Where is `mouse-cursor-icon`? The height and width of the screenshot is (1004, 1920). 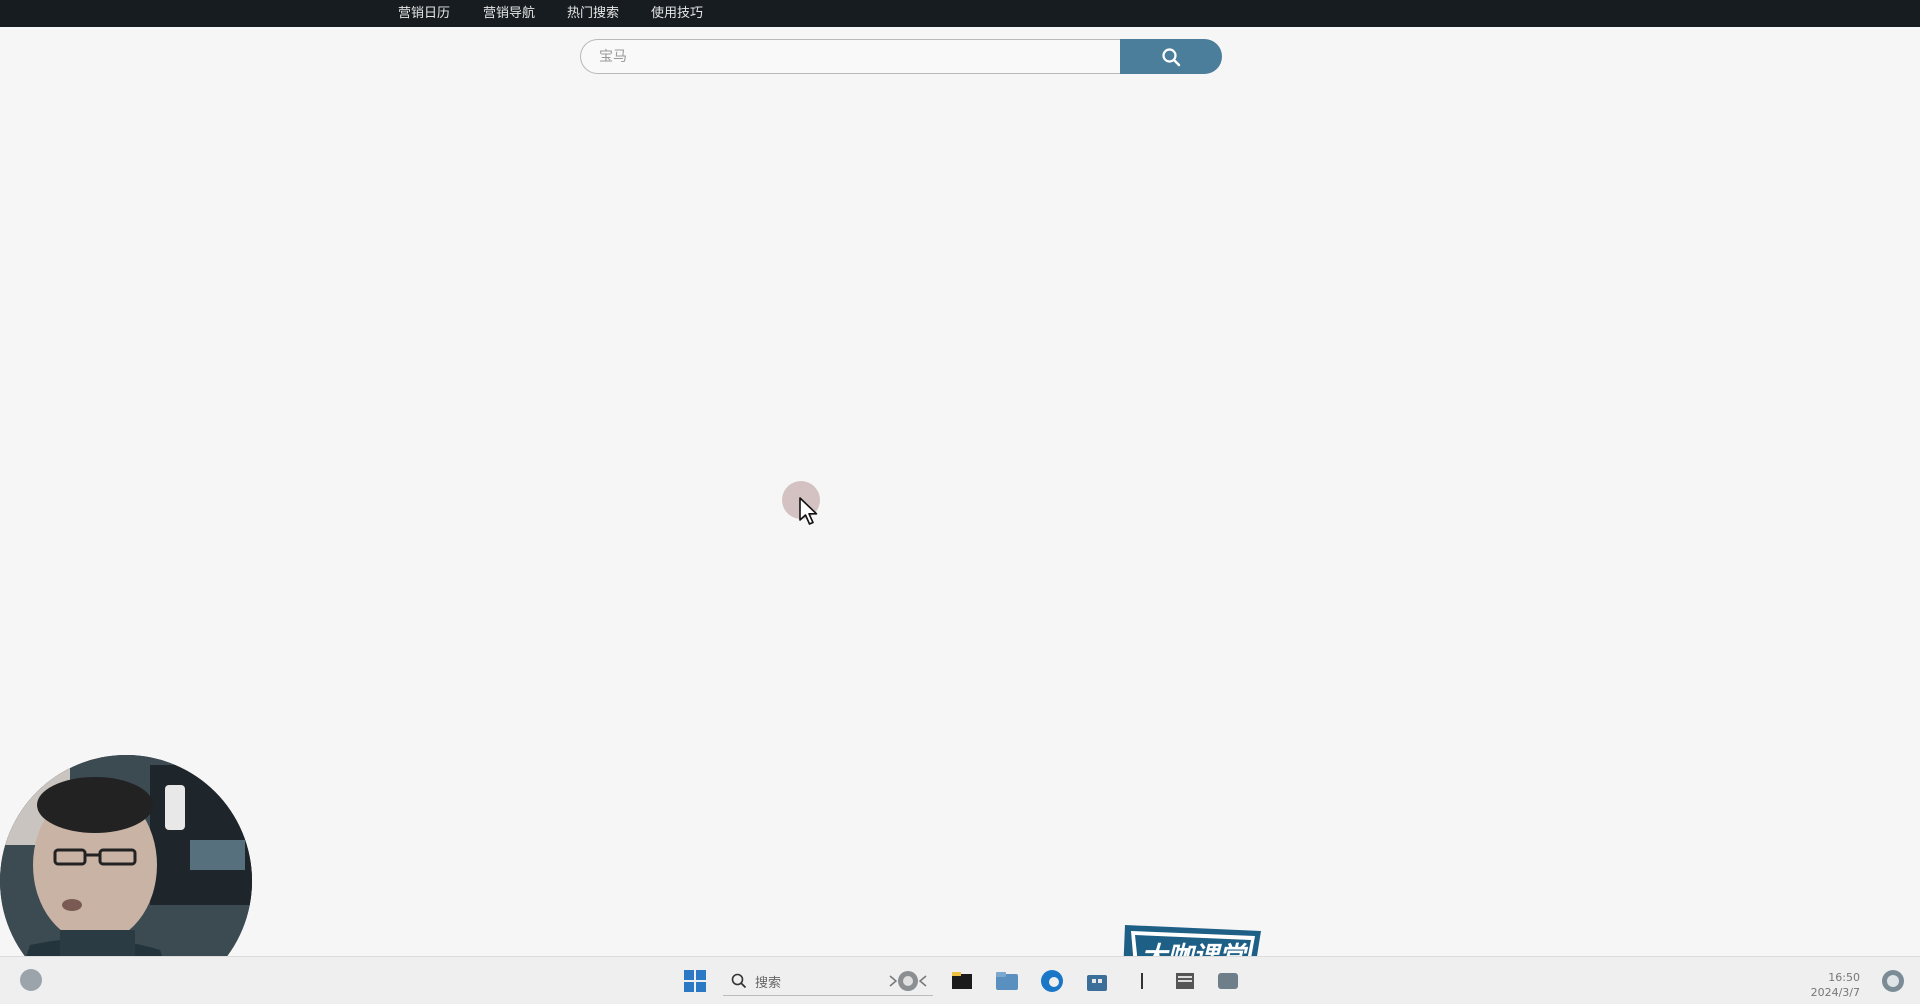 mouse-cursor-icon is located at coordinates (808, 511).